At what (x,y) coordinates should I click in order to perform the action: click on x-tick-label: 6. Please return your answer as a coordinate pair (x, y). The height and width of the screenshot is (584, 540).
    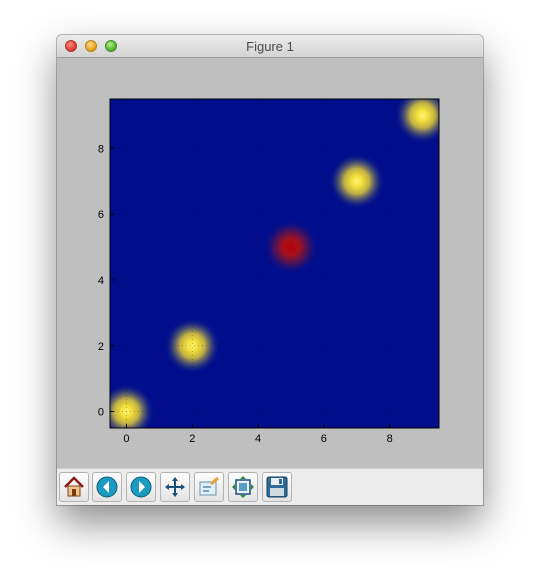
    Looking at the image, I should click on (324, 439).